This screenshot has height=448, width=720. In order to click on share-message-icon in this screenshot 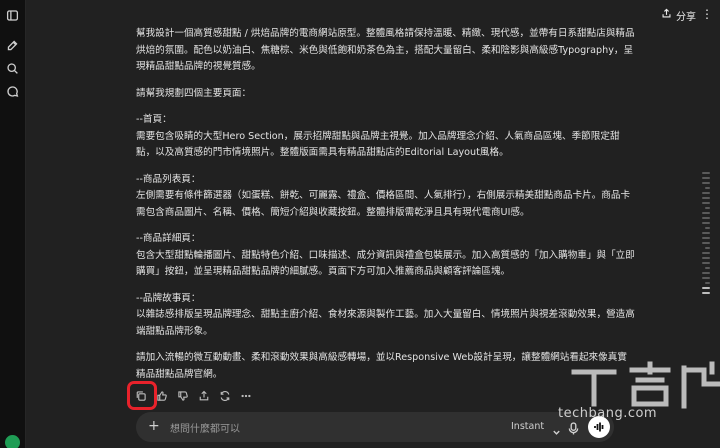, I will do `click(204, 396)`.